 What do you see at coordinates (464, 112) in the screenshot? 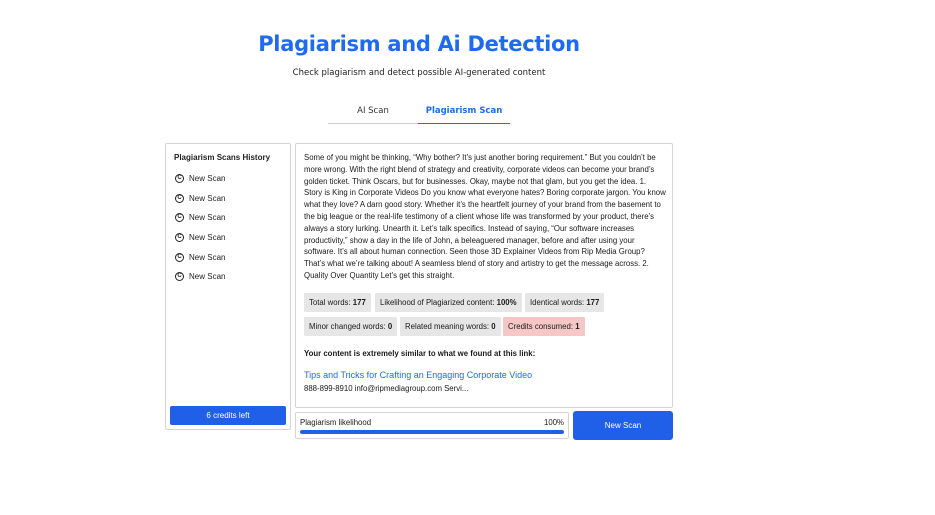
I see `tab-plagiarism-scan: Plagiarism Scan` at bounding box center [464, 112].